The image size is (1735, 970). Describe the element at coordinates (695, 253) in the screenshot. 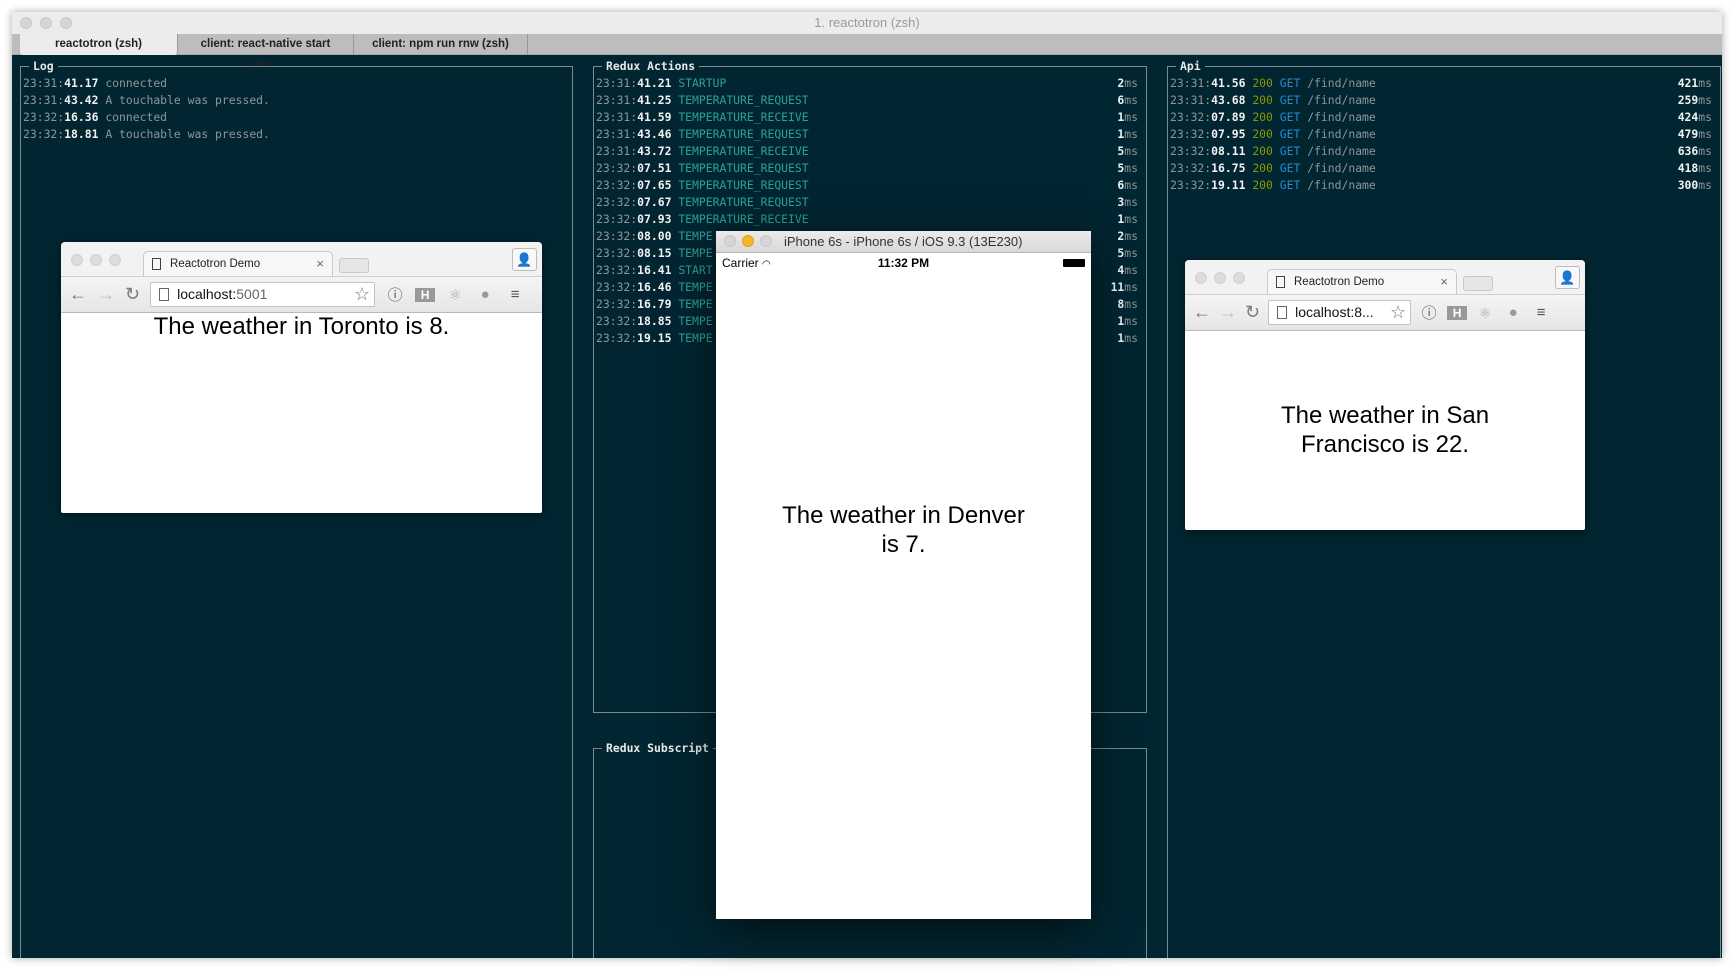

I see `action-name: TEMPE` at that location.